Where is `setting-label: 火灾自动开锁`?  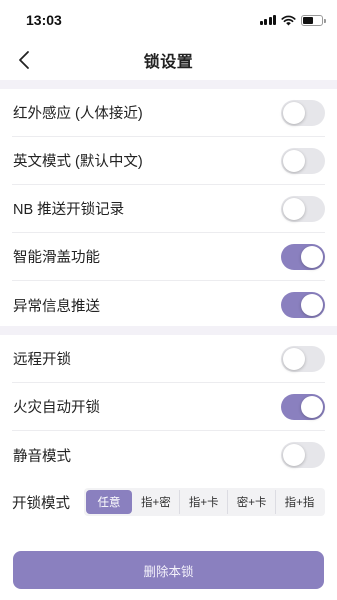 setting-label: 火灾自动开锁 is located at coordinates (56, 408).